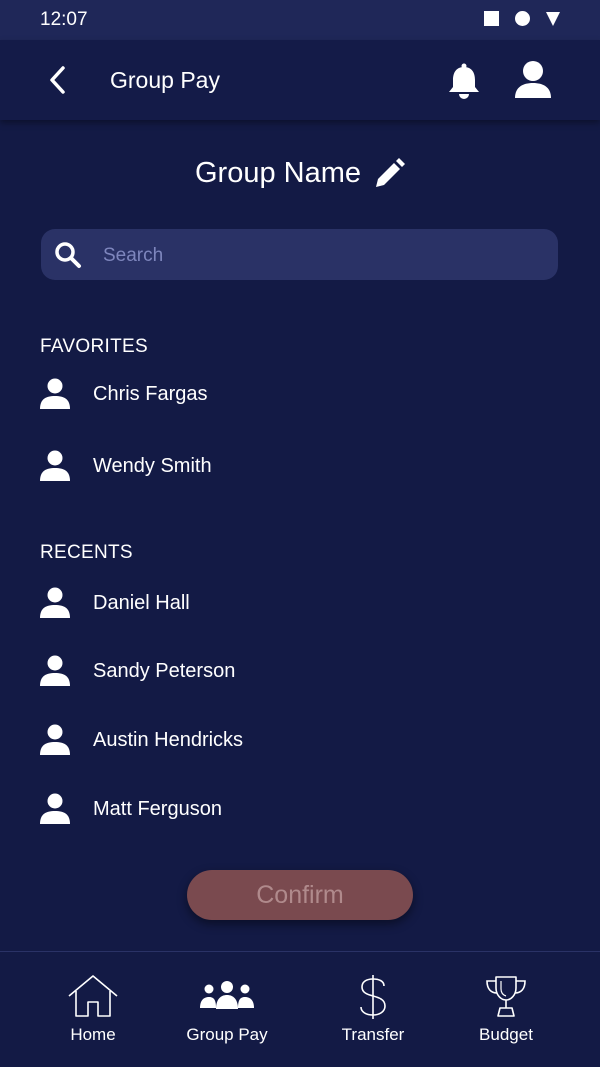 The width and height of the screenshot is (600, 1067). What do you see at coordinates (300, 603) in the screenshot?
I see `contact-item: Daniel Hall` at bounding box center [300, 603].